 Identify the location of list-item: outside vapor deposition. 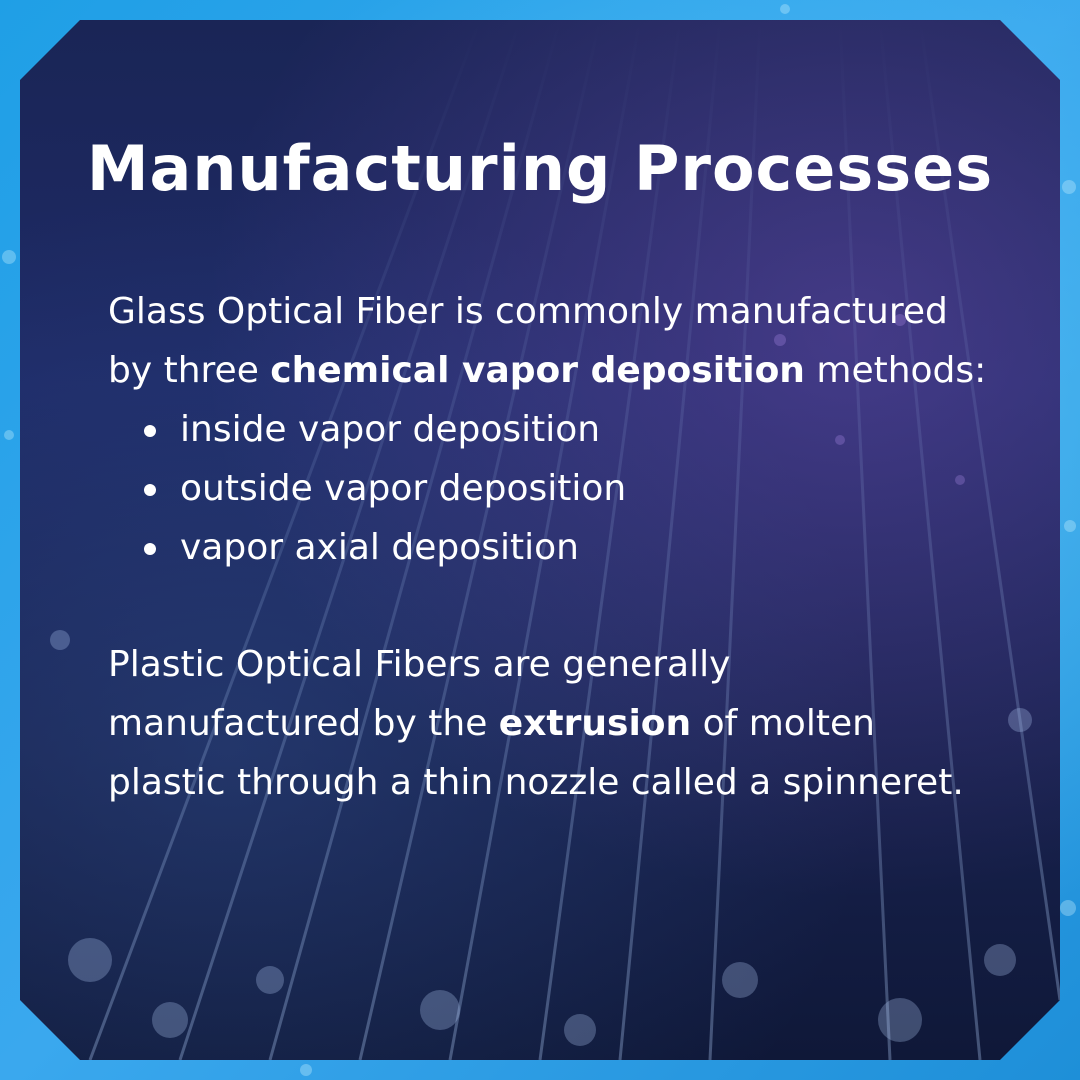
(566, 488).